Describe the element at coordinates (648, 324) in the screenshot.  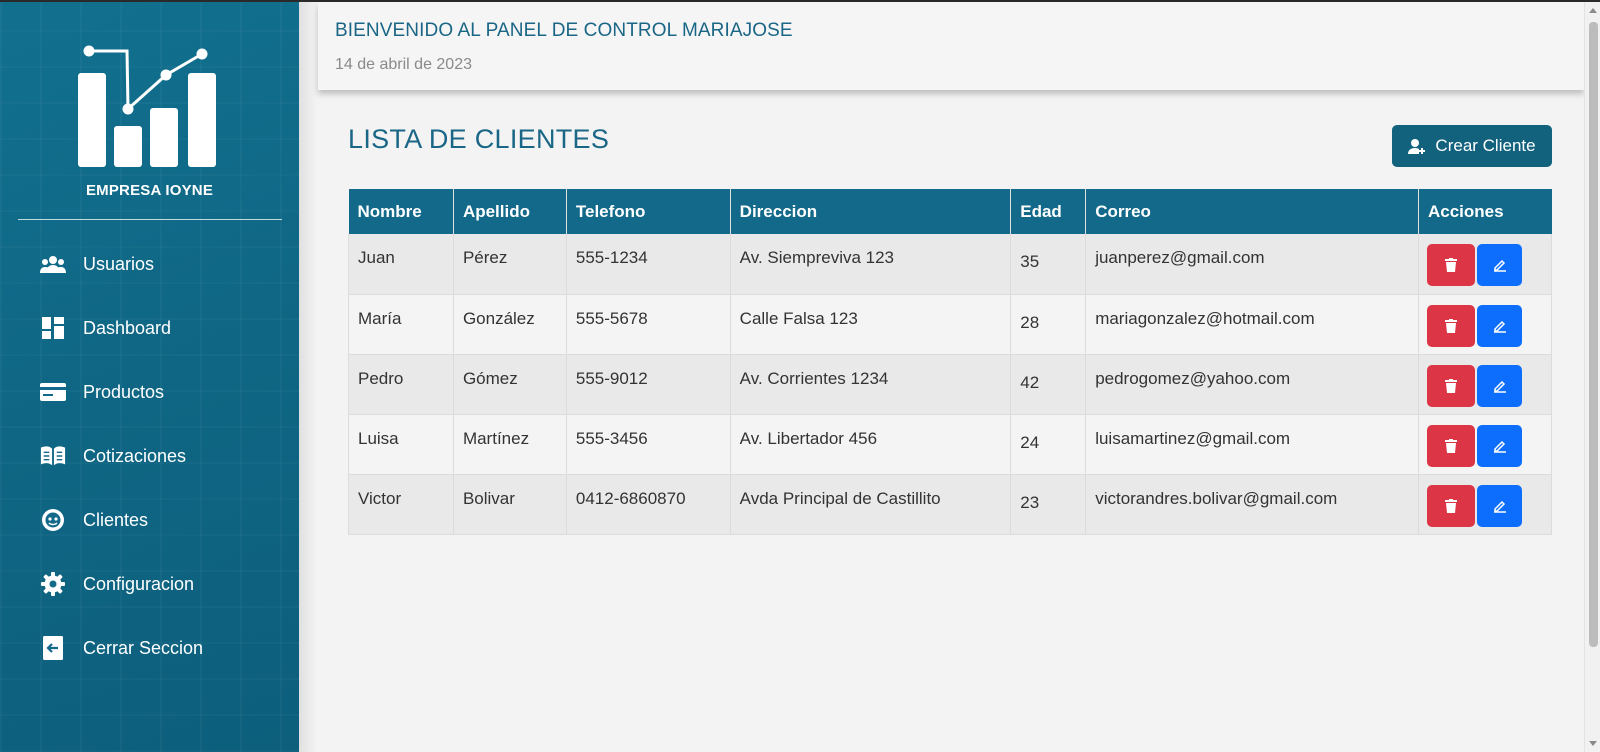
I see `cell-telefono: 555-5678` at that location.